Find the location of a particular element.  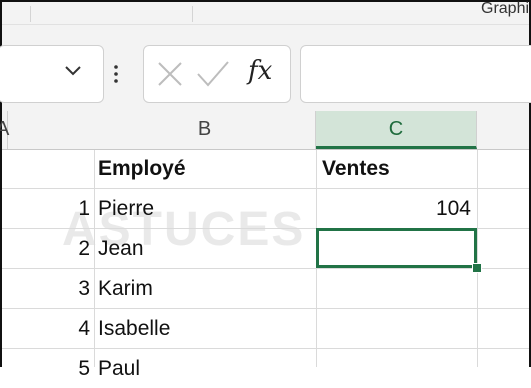

column-header-c: C is located at coordinates (396, 130).